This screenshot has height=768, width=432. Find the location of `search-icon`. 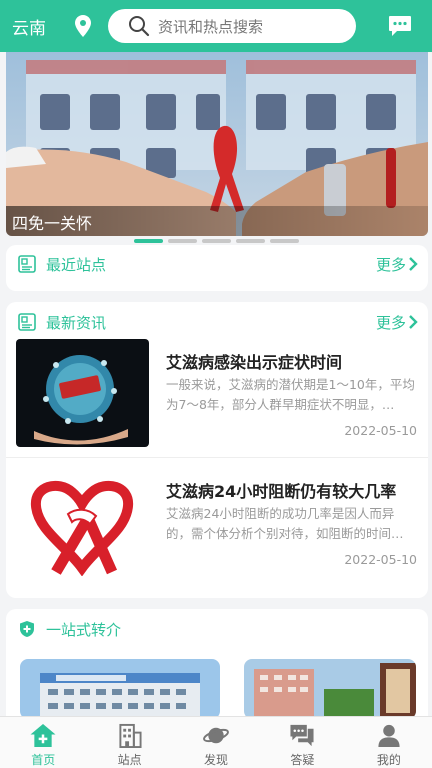

search-icon is located at coordinates (139, 26).